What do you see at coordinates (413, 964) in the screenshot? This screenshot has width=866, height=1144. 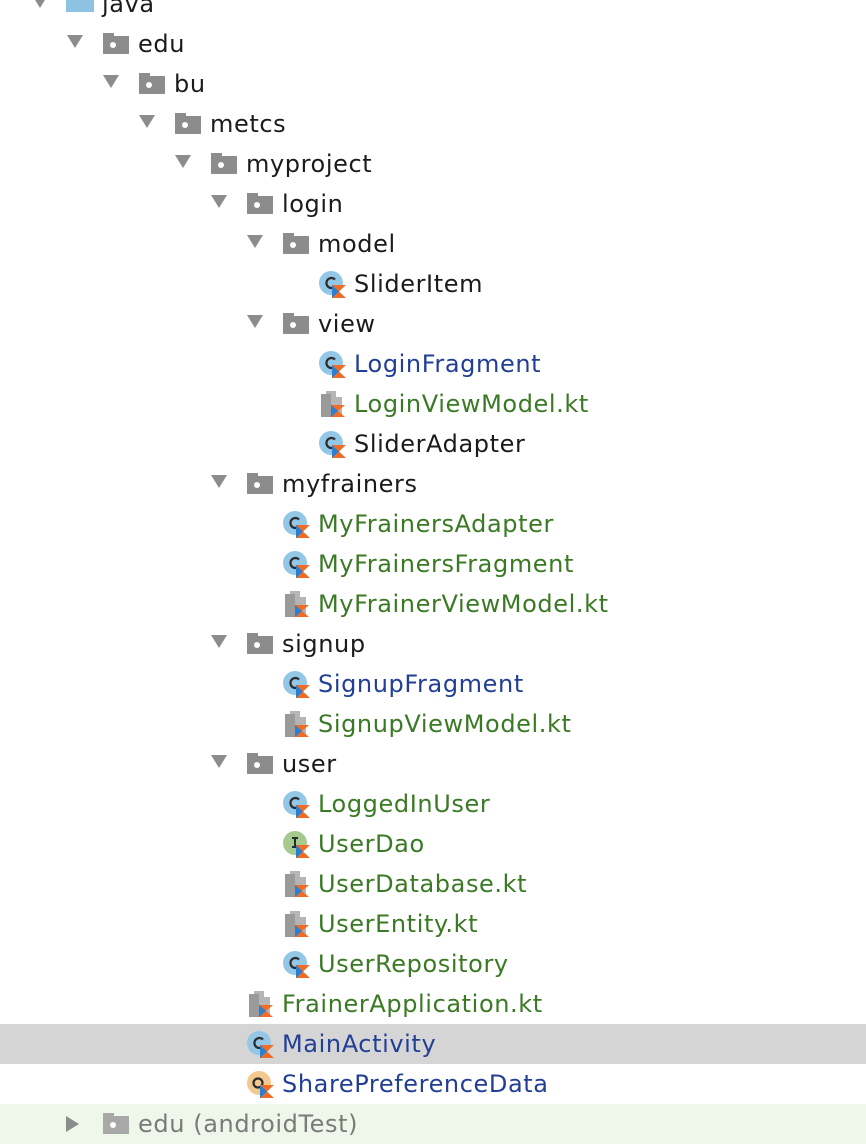 I see `tree-item-label: UserRepository` at bounding box center [413, 964].